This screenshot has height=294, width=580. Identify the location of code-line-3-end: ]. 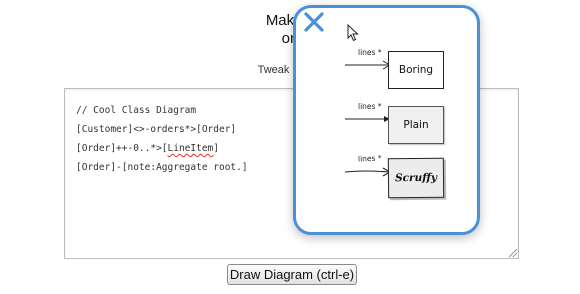
(216, 148).